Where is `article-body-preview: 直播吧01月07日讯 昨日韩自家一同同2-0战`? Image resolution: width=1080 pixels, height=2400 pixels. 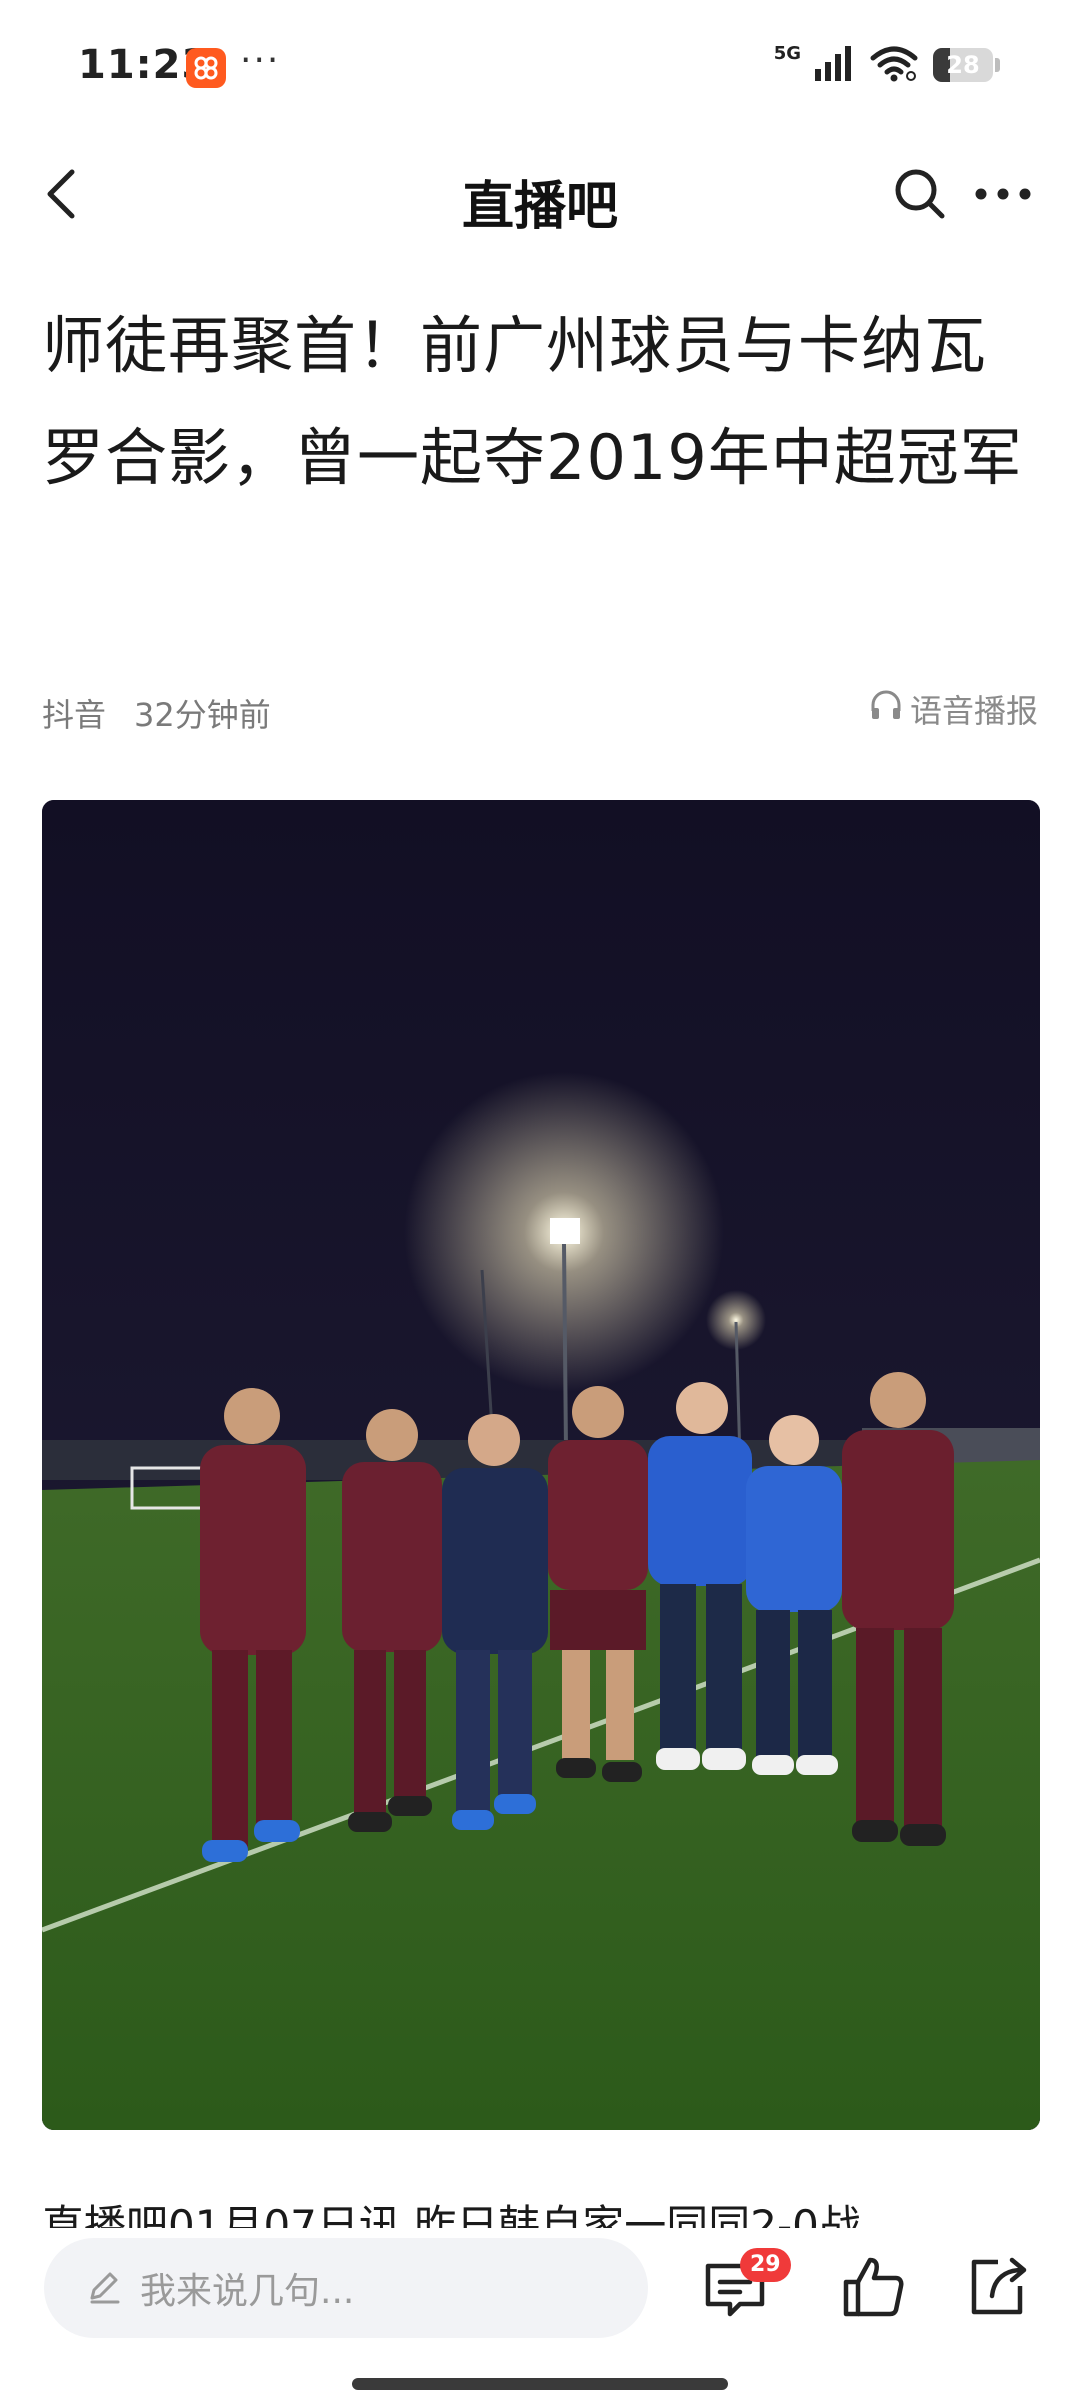
article-body-preview: 直播吧01月07日讯 昨日韩自家一同同2-0战 is located at coordinates (451, 2214).